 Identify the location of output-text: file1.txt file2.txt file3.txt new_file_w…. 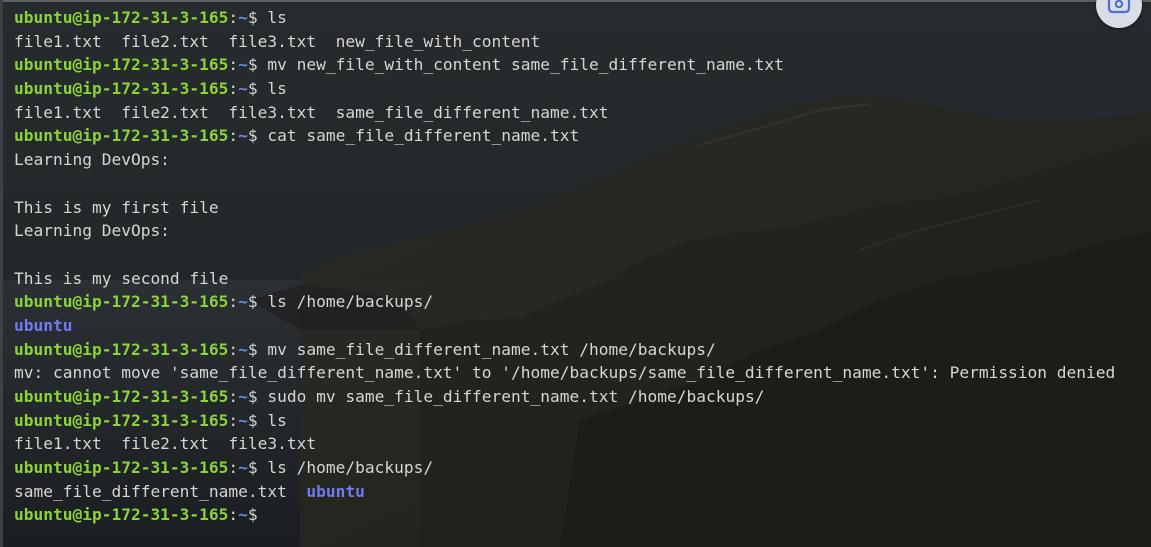
(277, 41).